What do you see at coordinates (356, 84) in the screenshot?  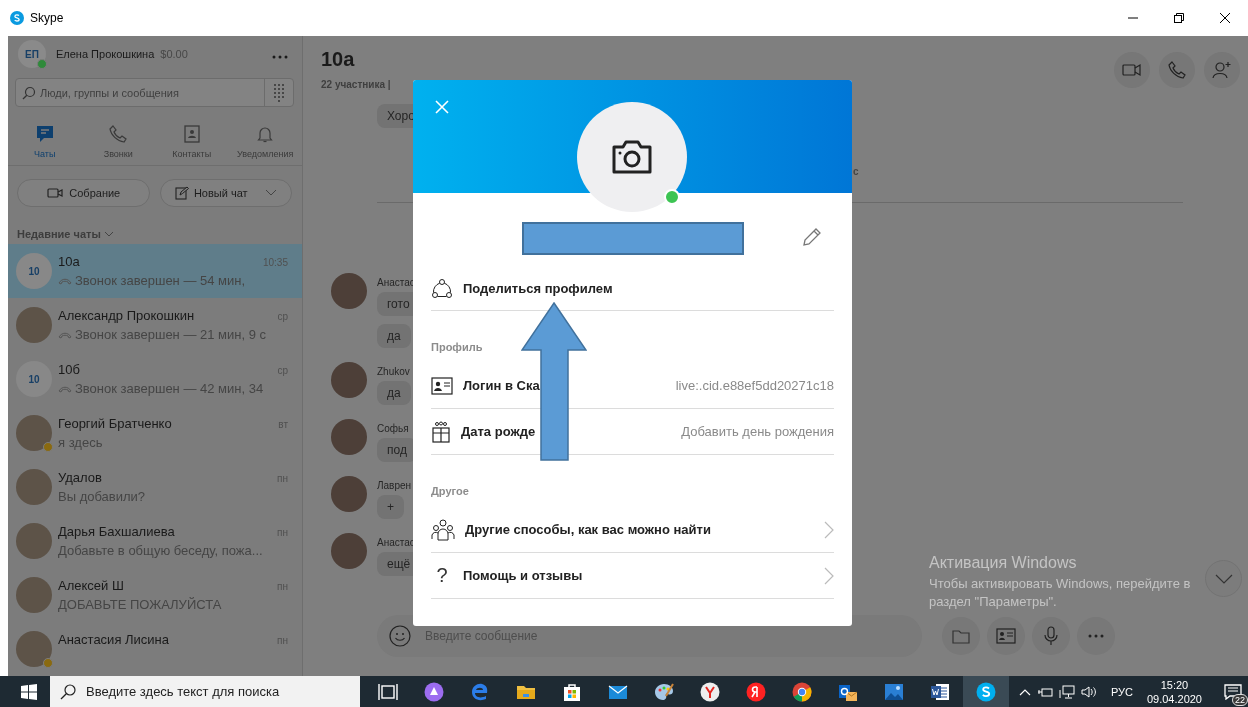 I see `participant-count: 22 участника |` at bounding box center [356, 84].